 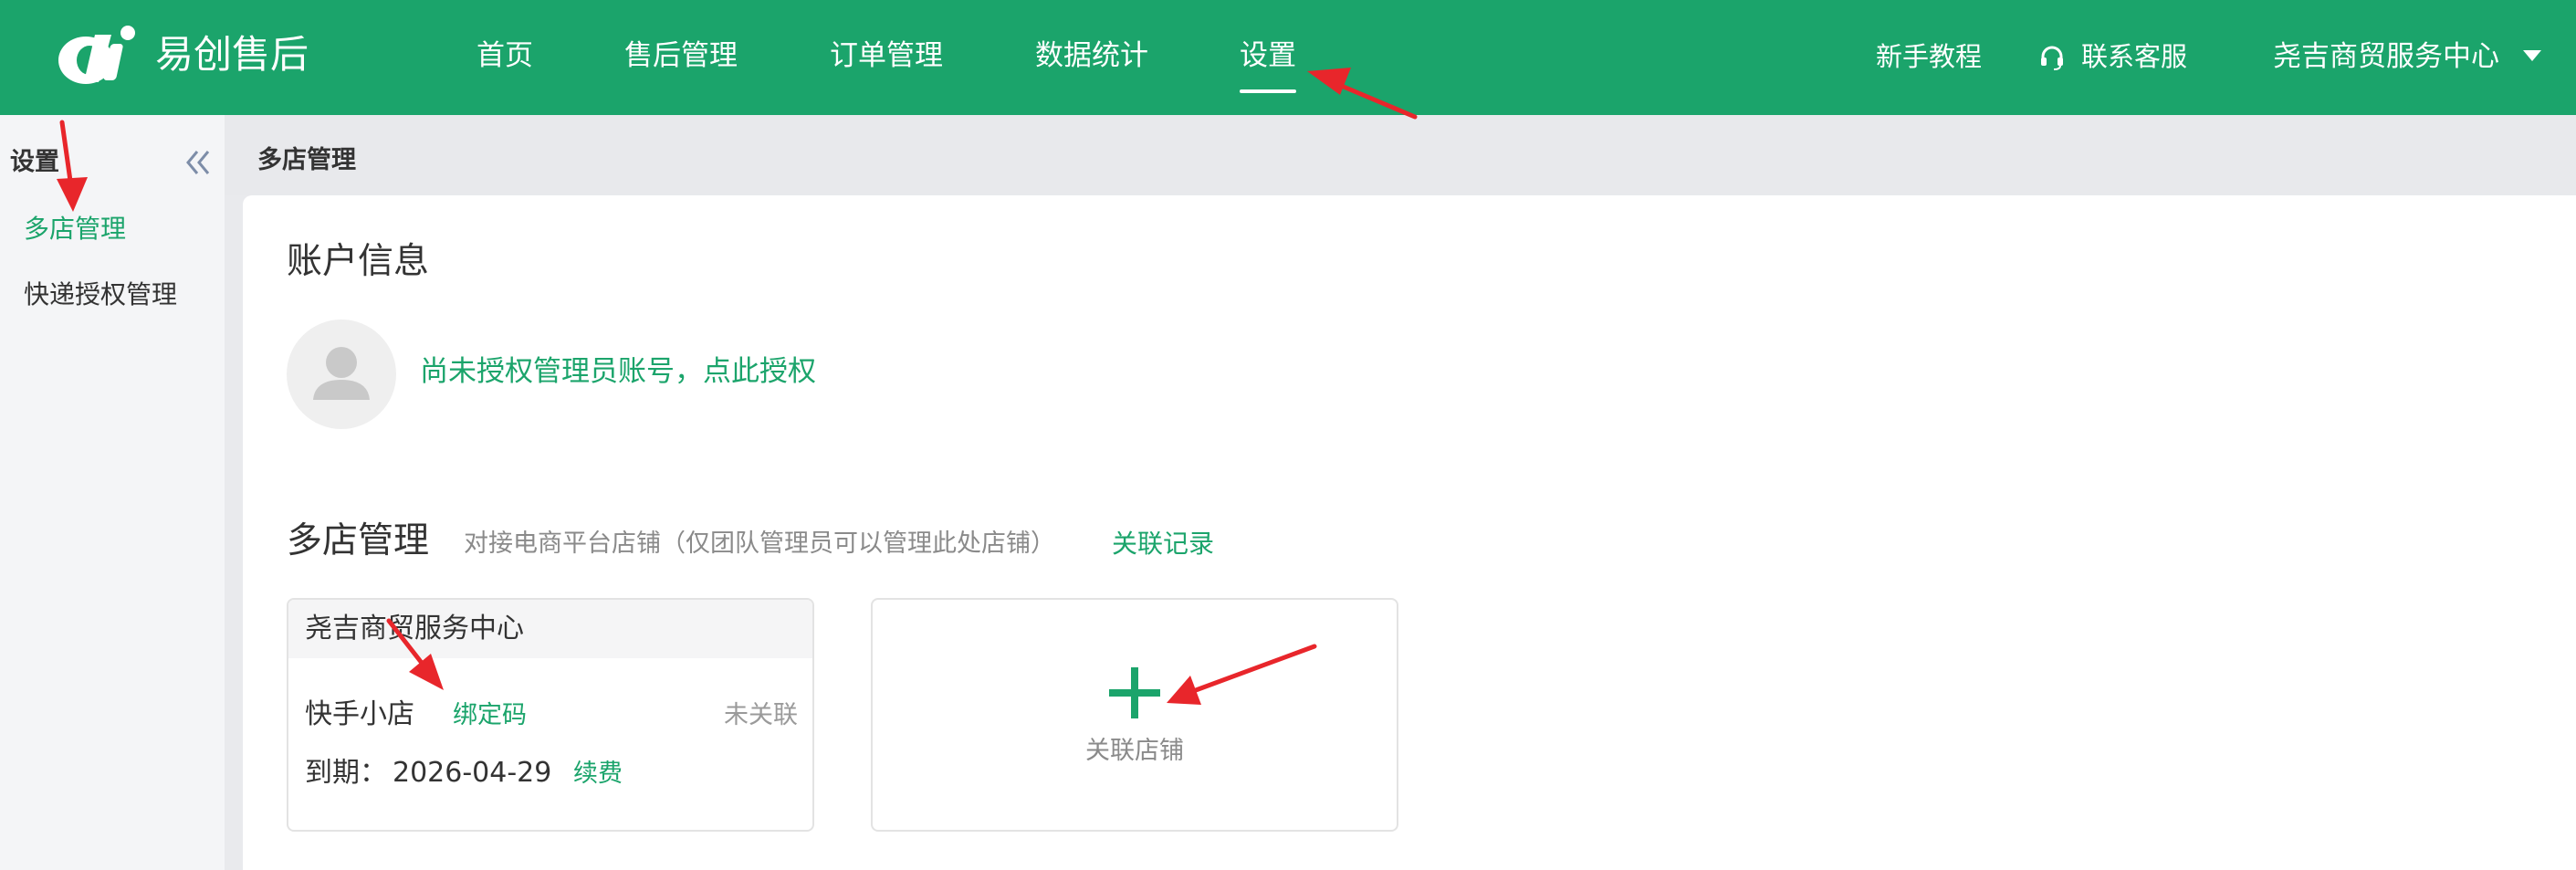 I want to click on multi-store-description: 对接电商平台店铺（仅团队管理员可以管理此处店铺）, so click(x=760, y=543).